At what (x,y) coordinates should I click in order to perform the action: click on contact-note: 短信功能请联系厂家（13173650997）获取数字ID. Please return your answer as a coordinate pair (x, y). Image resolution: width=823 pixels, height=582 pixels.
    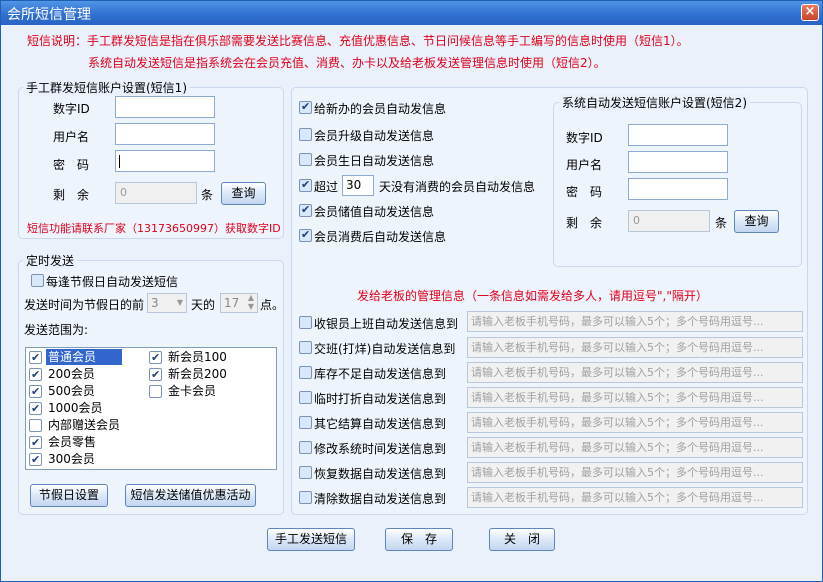
    Looking at the image, I should click on (154, 228).